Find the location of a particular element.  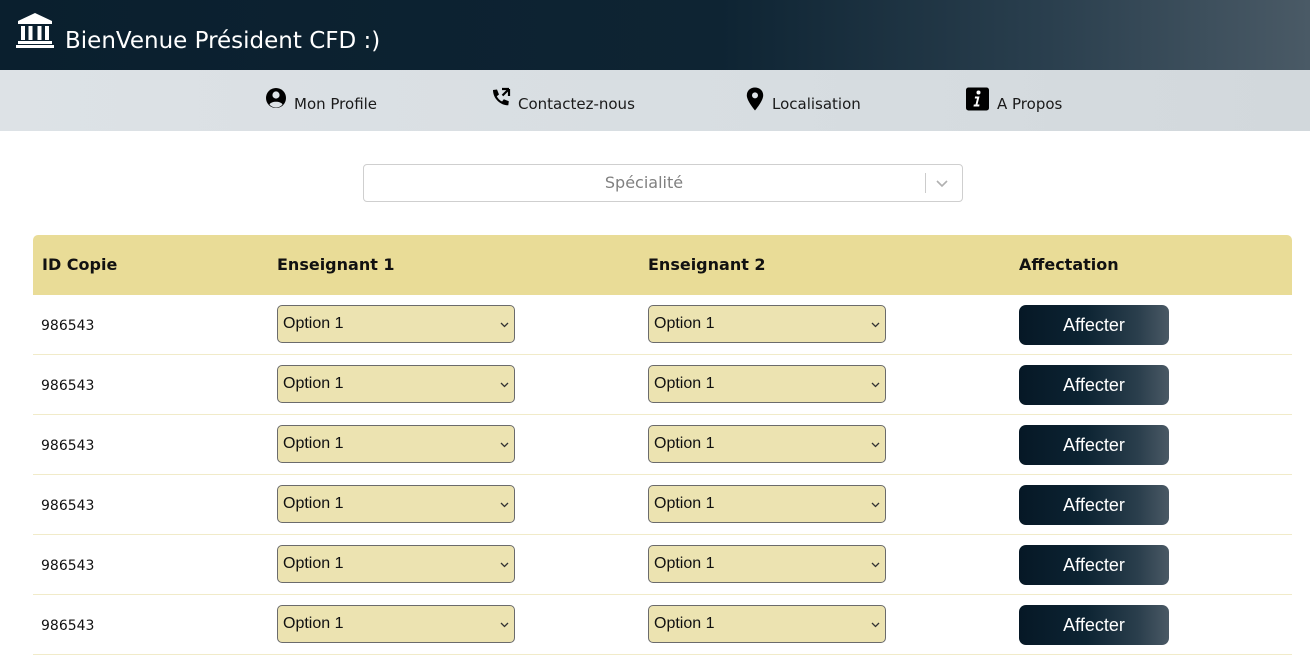

nav-item-localisation: Localisation is located at coordinates (803, 100).